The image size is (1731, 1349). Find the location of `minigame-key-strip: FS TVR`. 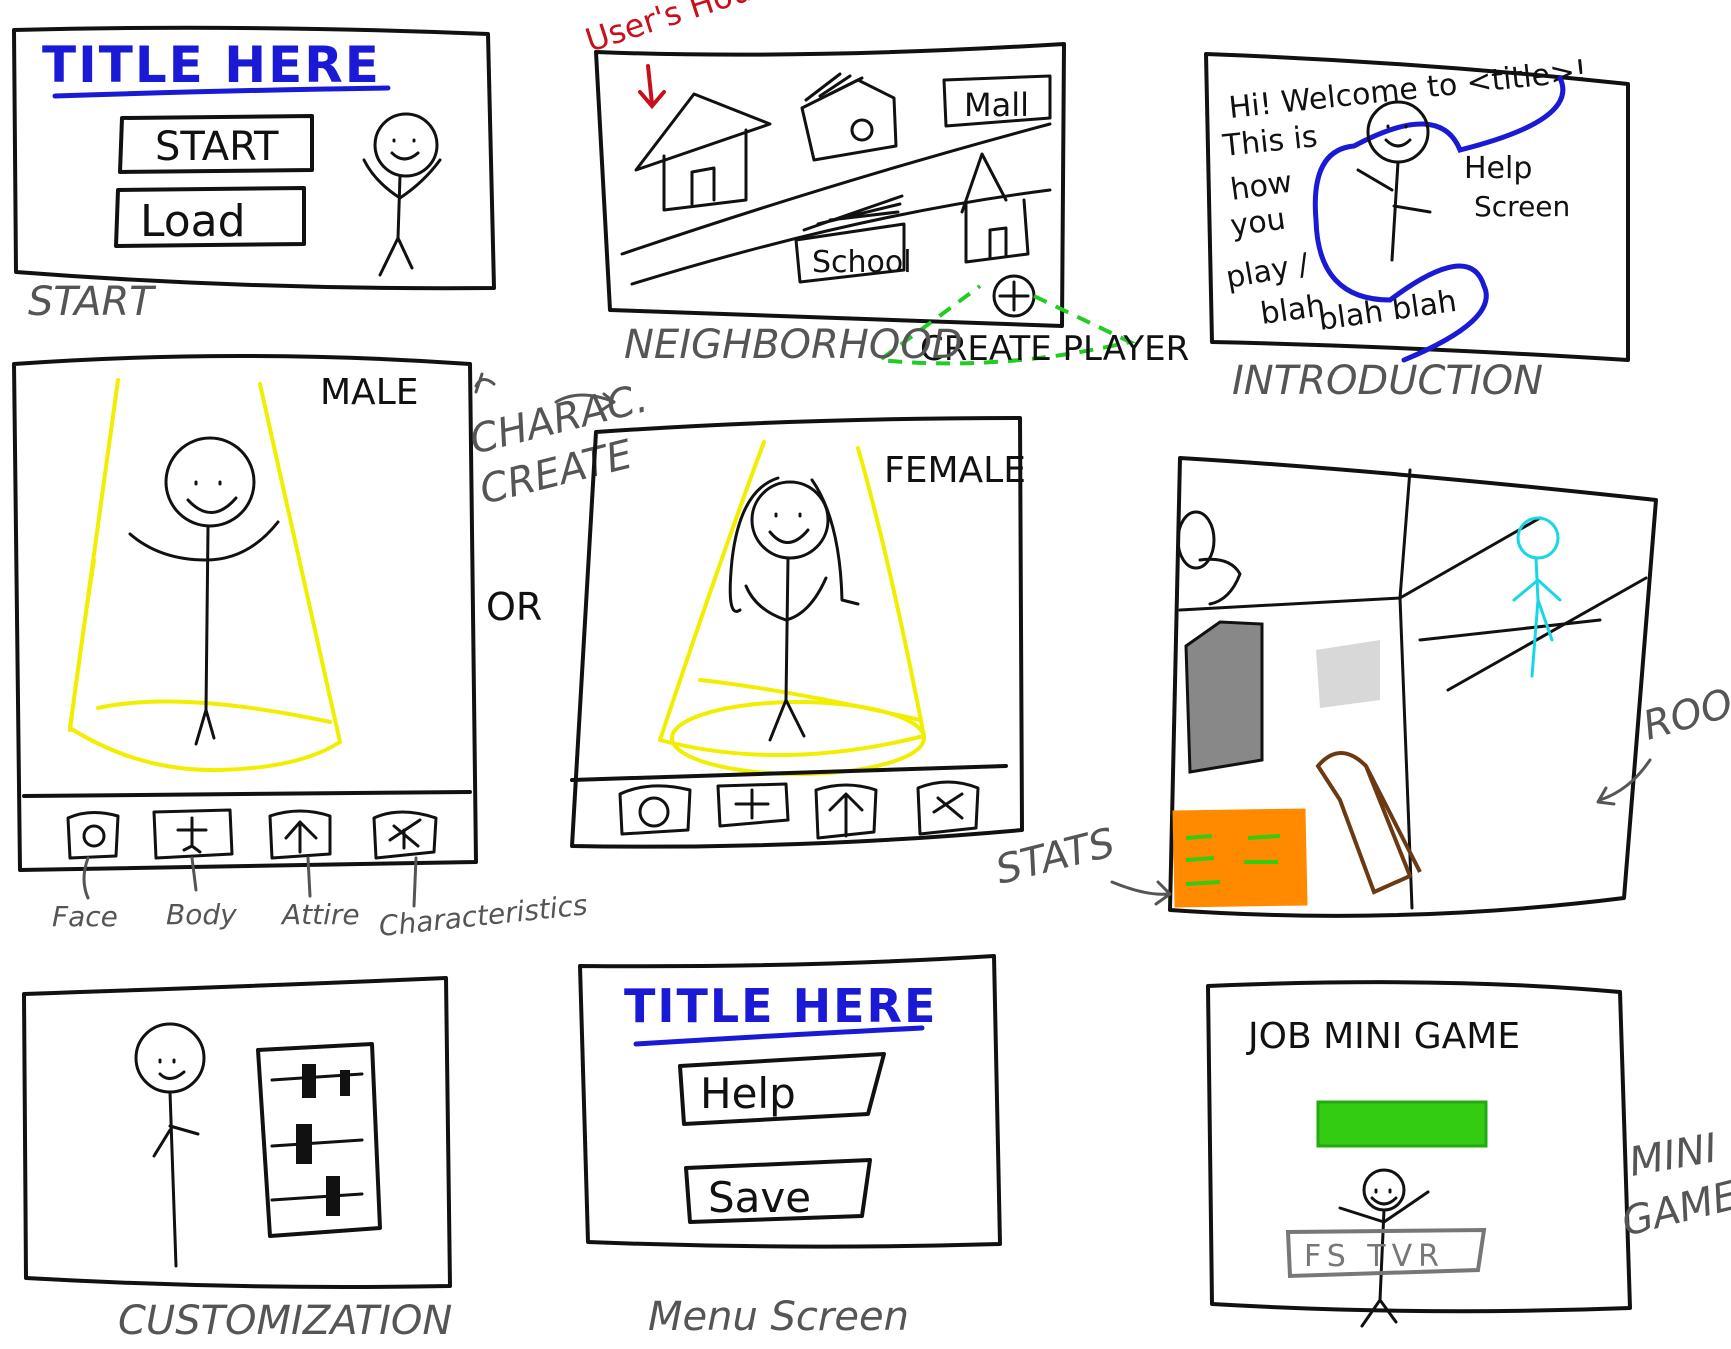

minigame-key-strip: FS TVR is located at coordinates (1386, 1253).